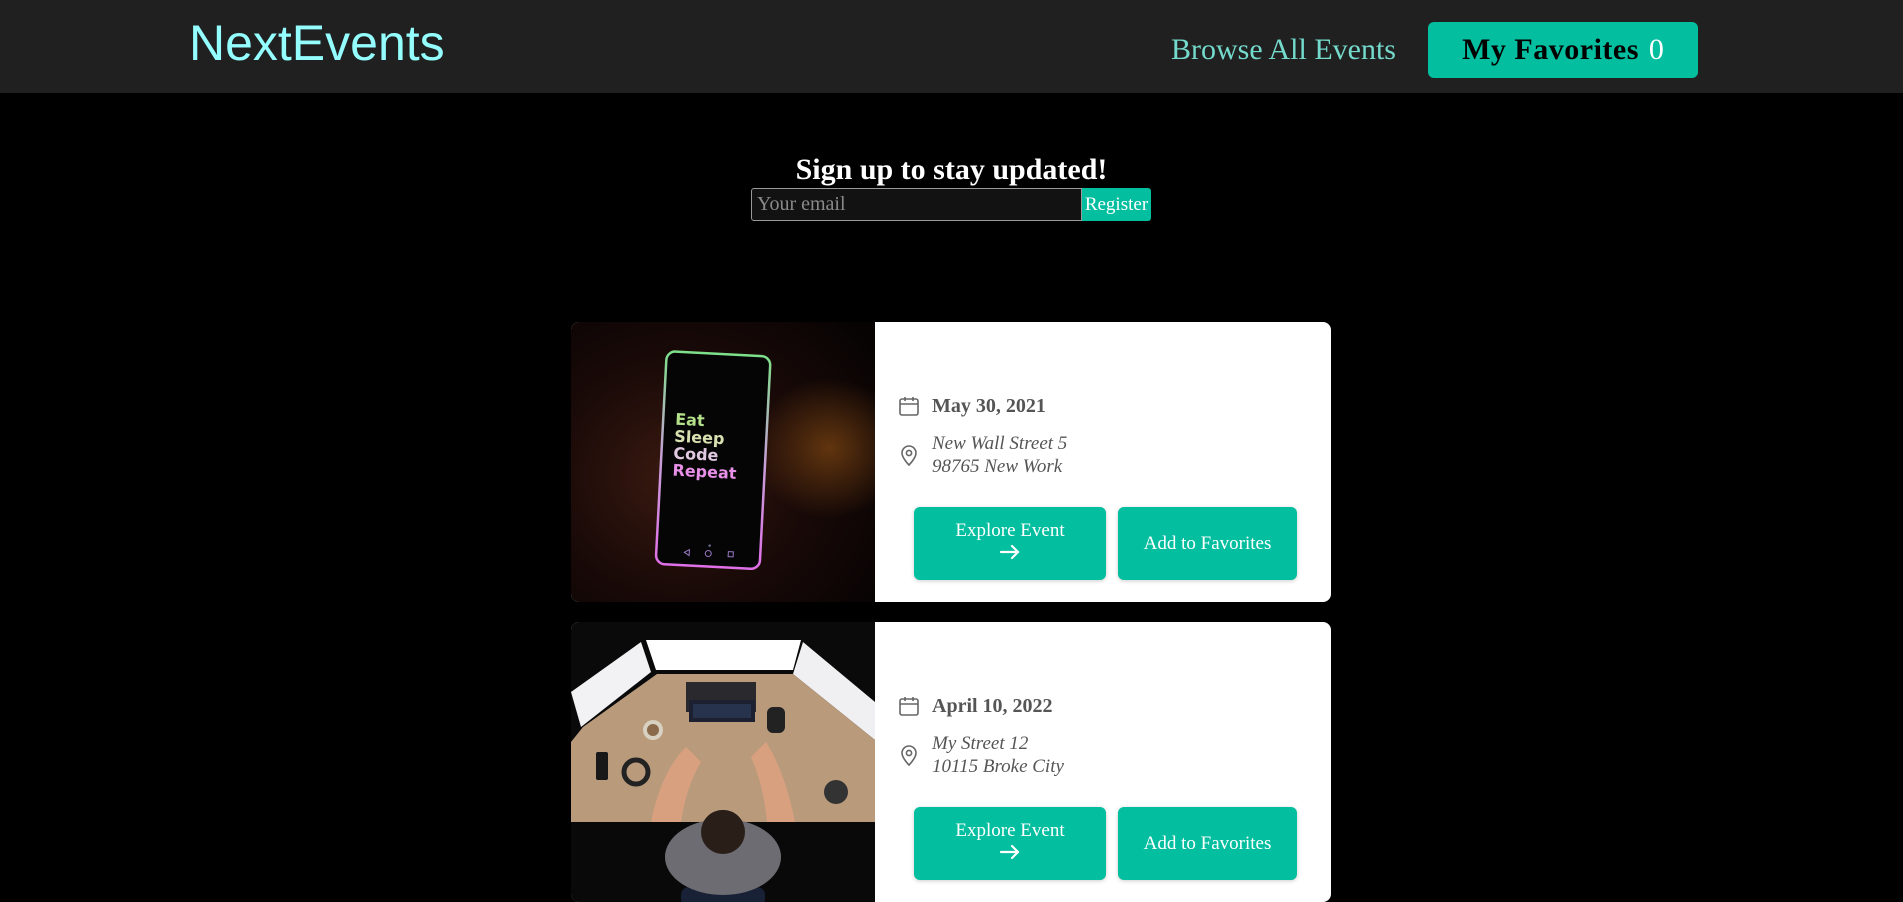  Describe the element at coordinates (998, 766) in the screenshot. I see `address-line: 10115 Broke City` at that location.